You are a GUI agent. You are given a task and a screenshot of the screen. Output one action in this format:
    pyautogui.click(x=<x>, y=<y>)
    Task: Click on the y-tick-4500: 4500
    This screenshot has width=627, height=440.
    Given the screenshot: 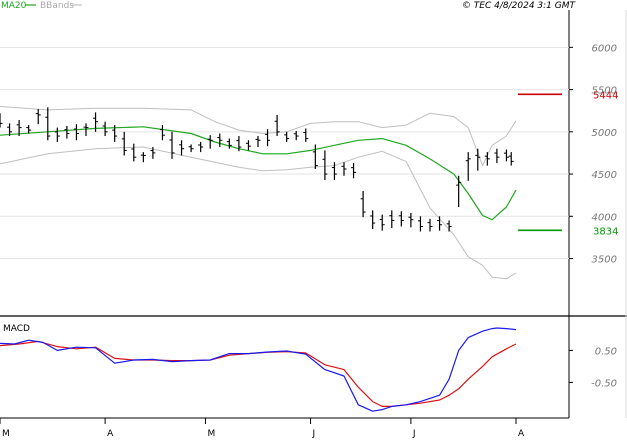 What is the action you would take?
    pyautogui.click(x=604, y=175)
    